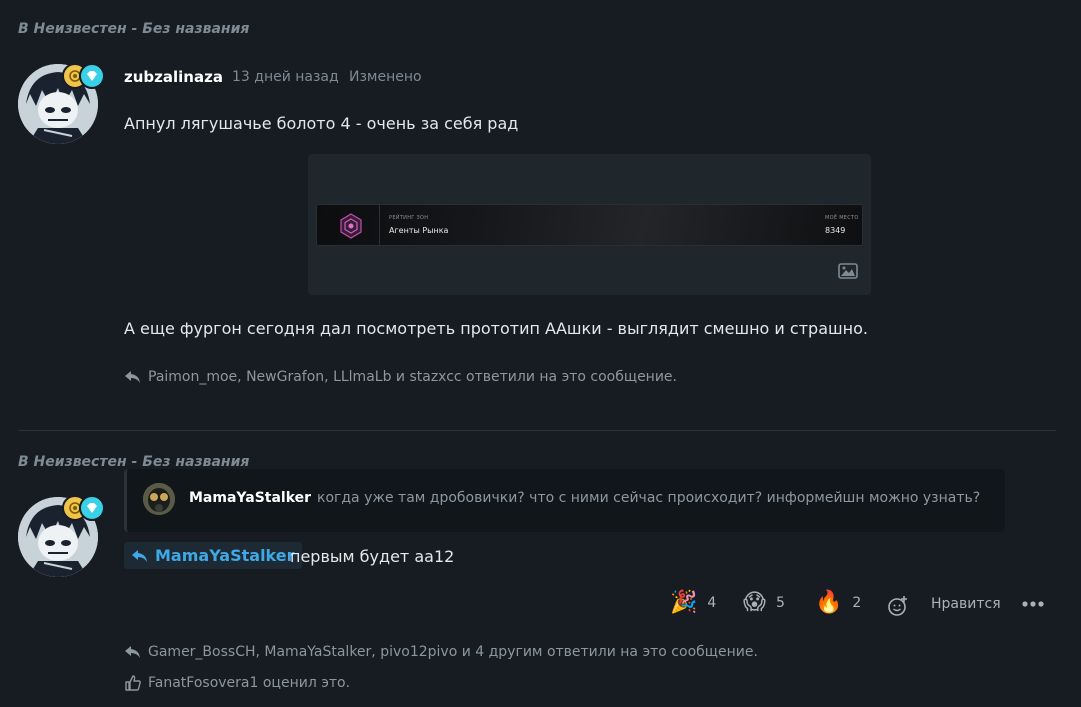 This screenshot has width=1081, height=707. I want to click on post-time: 13 дней назад, so click(285, 77).